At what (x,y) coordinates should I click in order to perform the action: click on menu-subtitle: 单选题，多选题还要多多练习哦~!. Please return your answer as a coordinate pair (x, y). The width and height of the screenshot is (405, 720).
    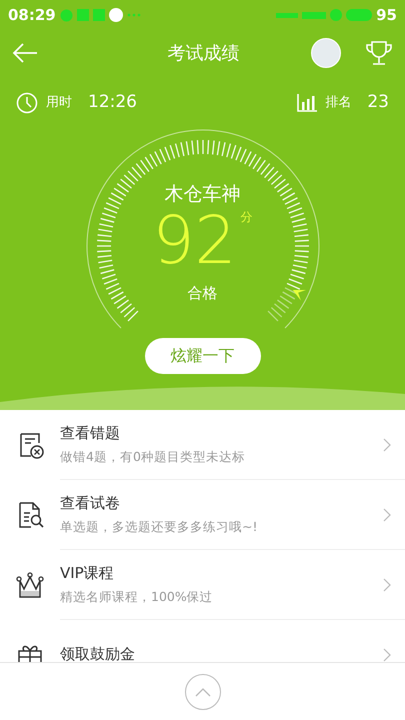
    Looking at the image, I should click on (159, 527).